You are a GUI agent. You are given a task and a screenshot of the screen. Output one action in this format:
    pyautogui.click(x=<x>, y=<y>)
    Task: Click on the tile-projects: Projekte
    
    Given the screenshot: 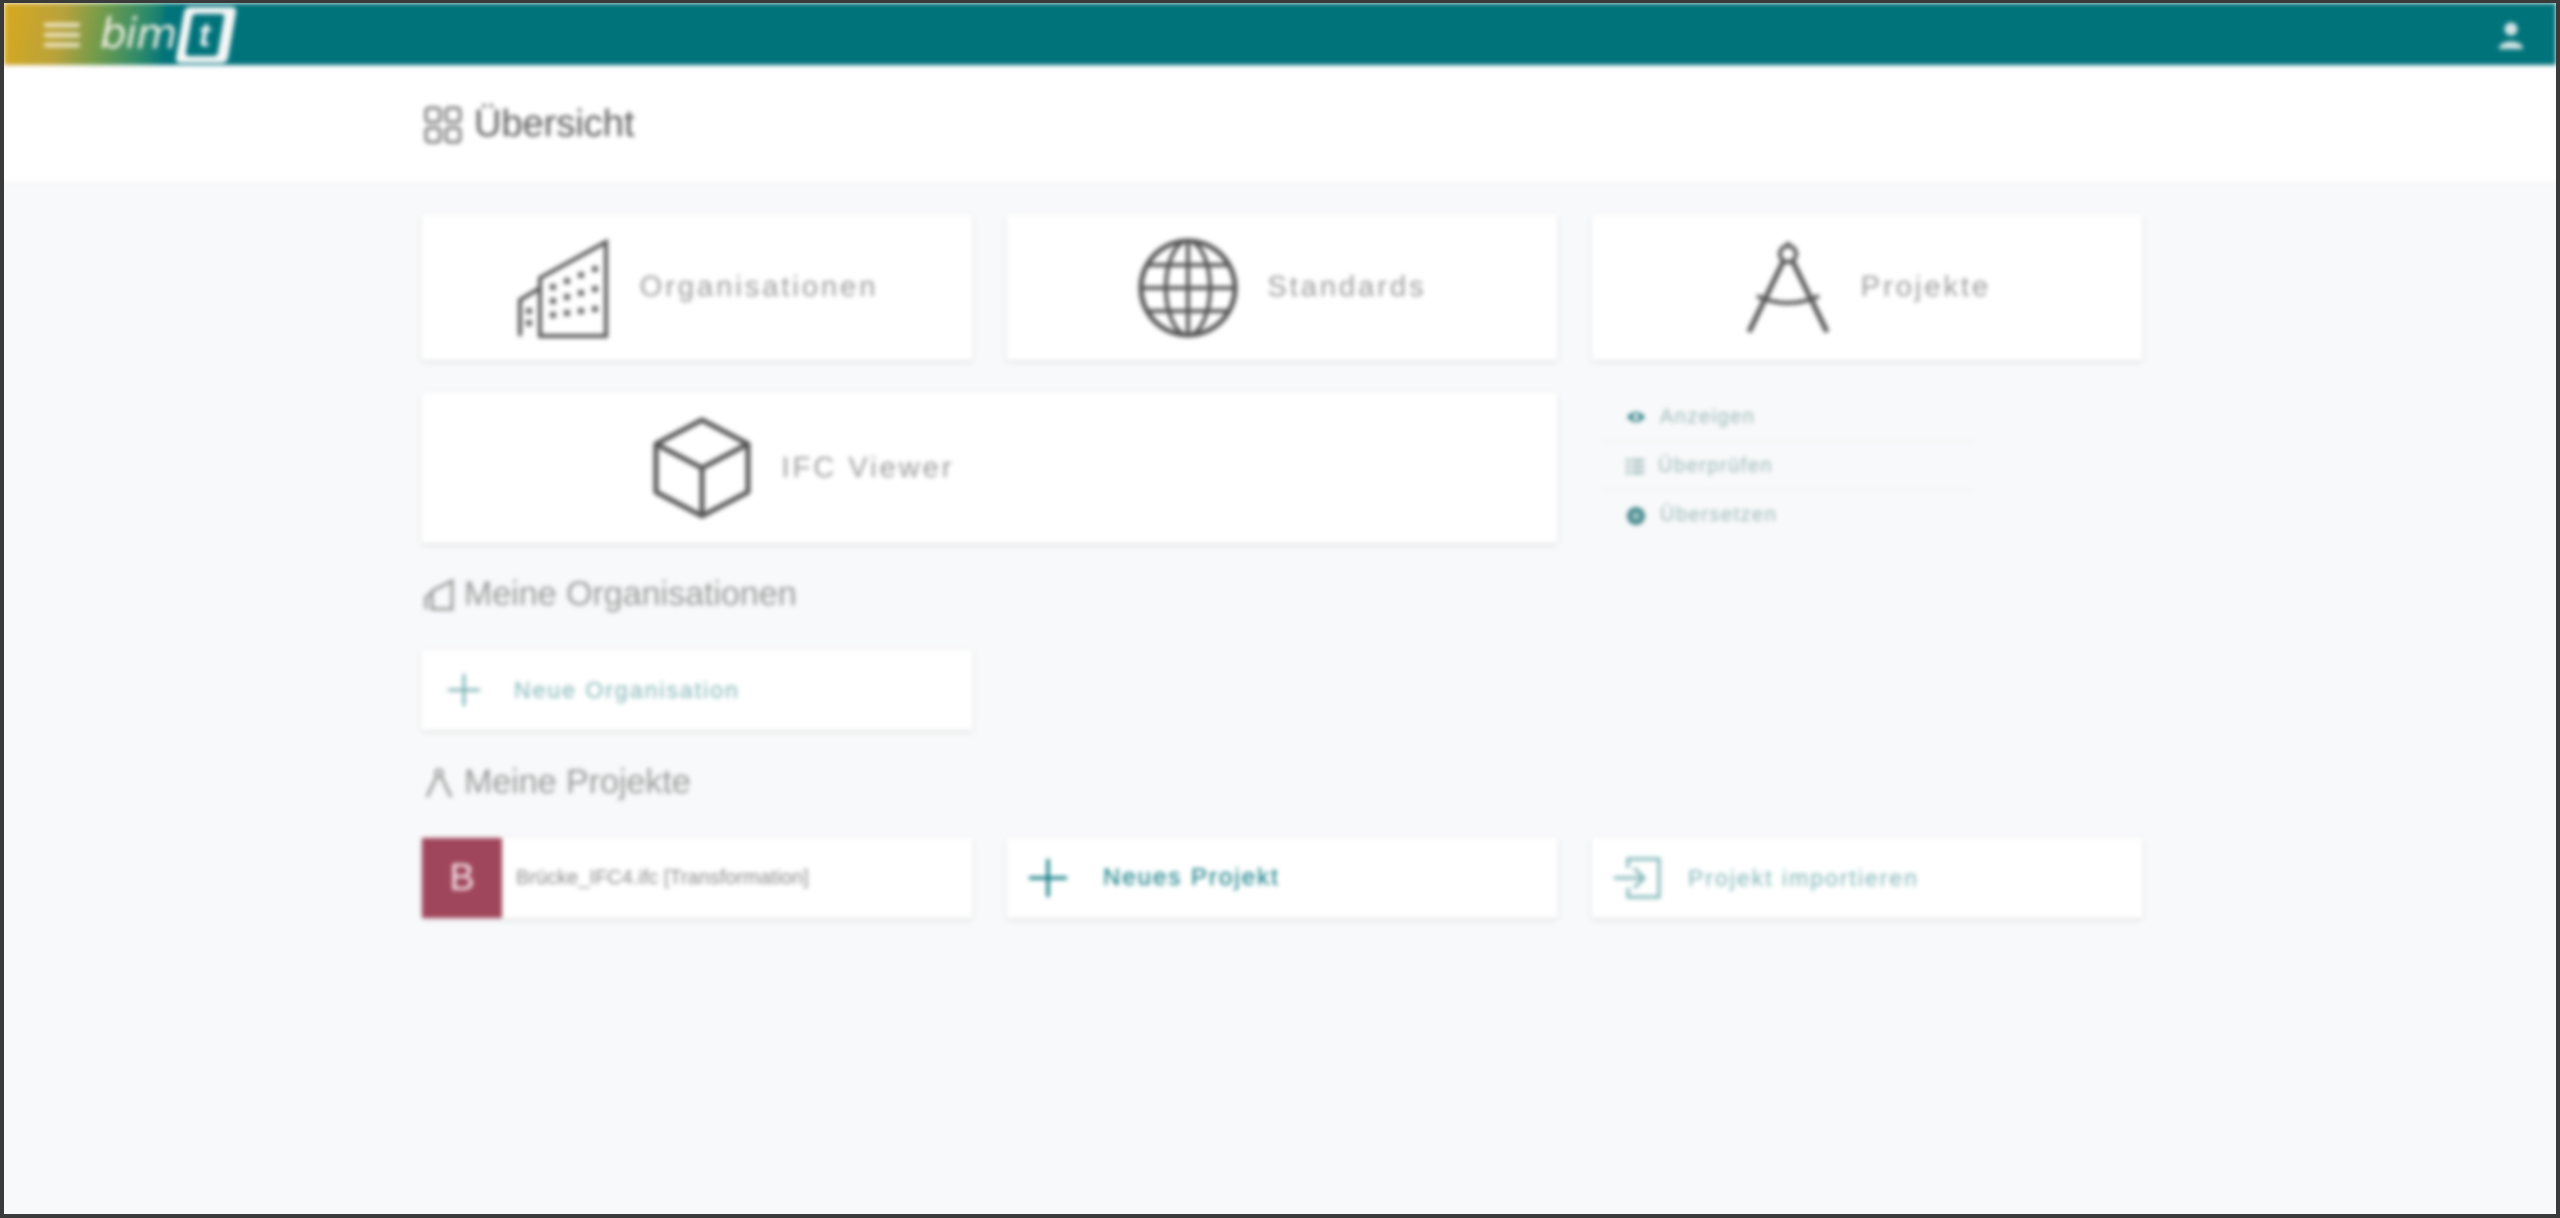 What is the action you would take?
    pyautogui.click(x=1867, y=287)
    